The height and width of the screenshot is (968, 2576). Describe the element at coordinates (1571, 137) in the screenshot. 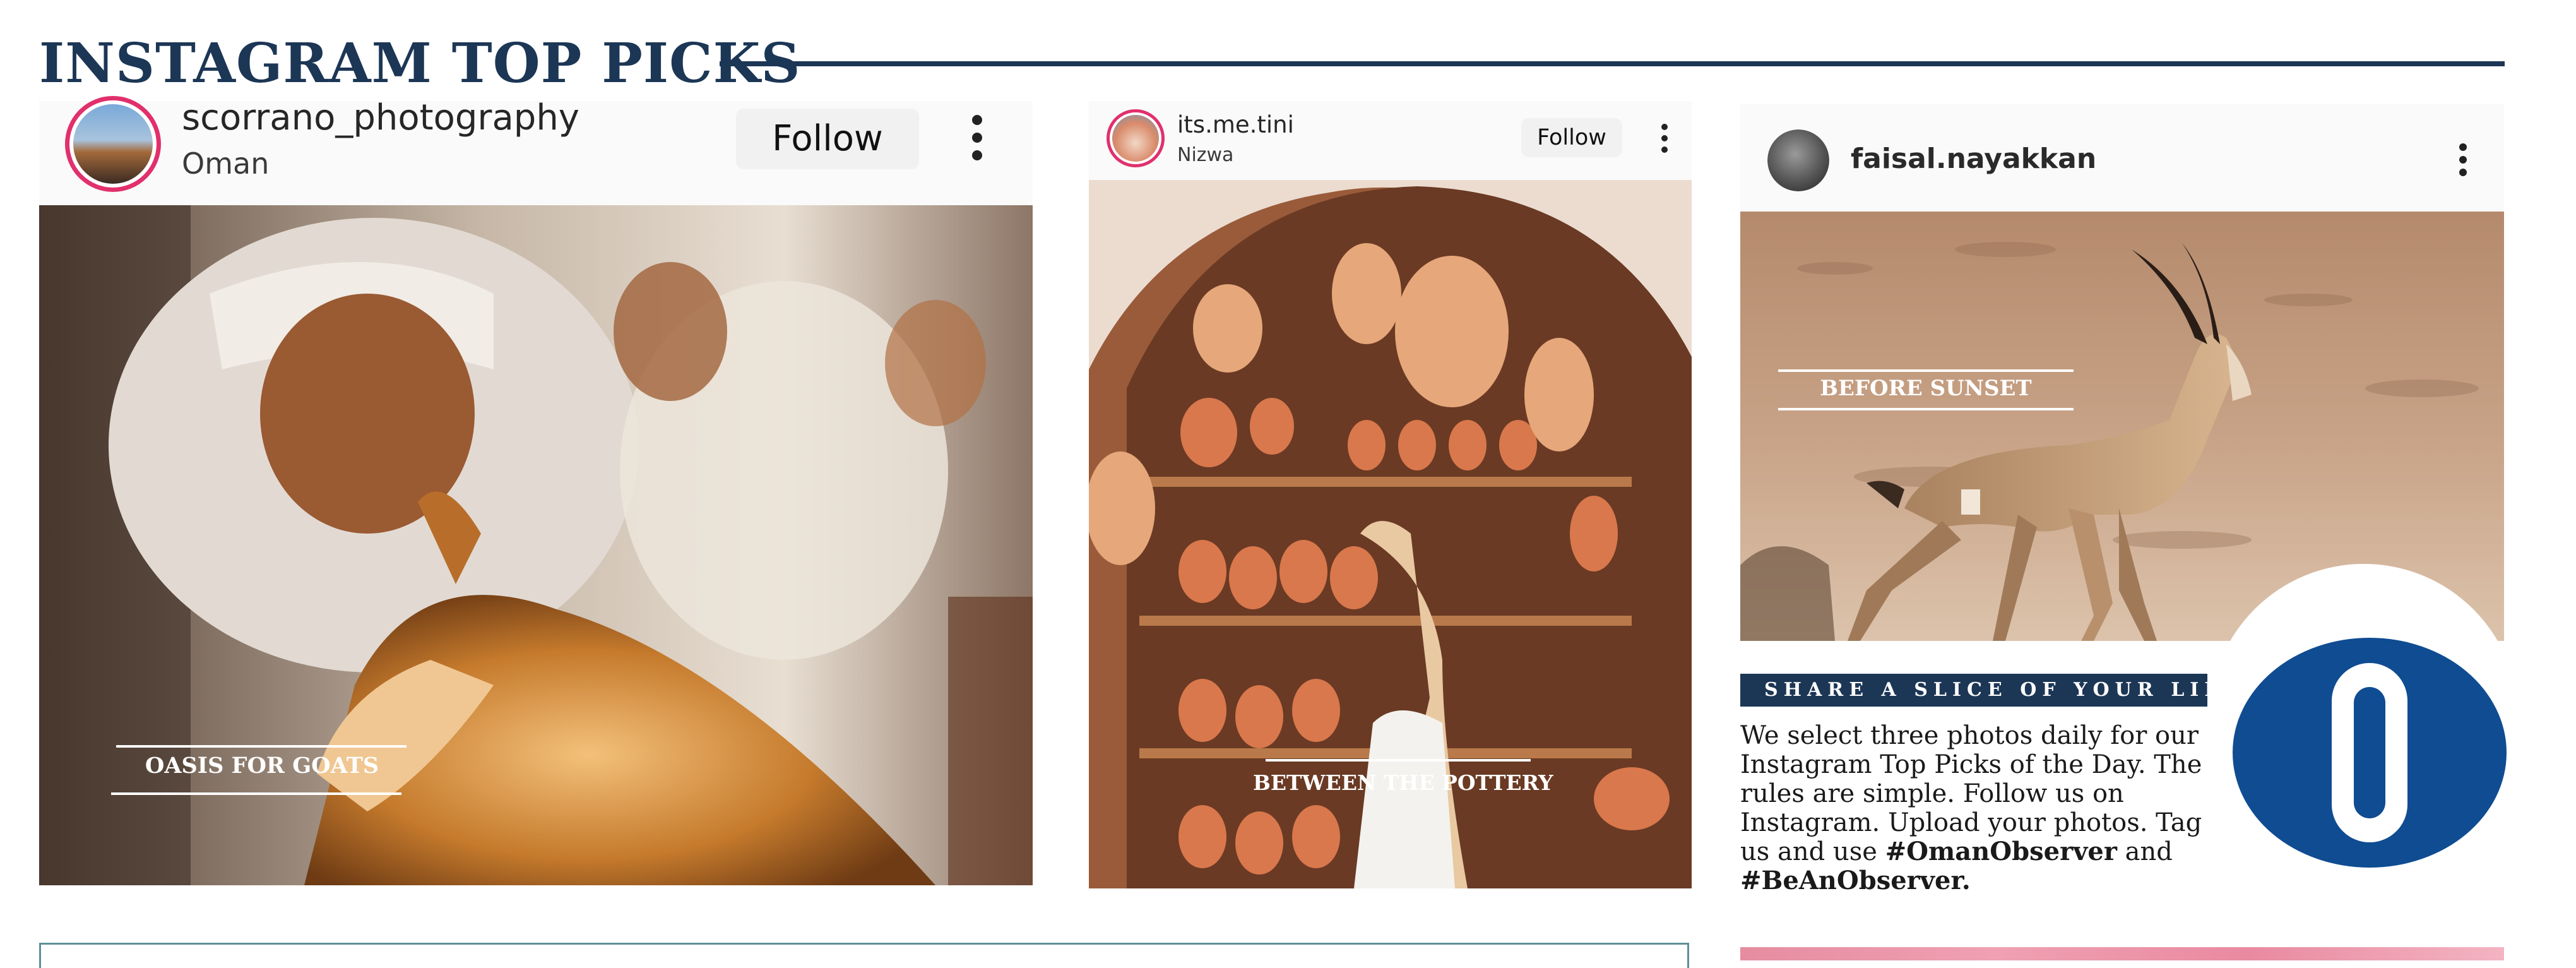

I see `post-2-follow-button: Follow` at that location.